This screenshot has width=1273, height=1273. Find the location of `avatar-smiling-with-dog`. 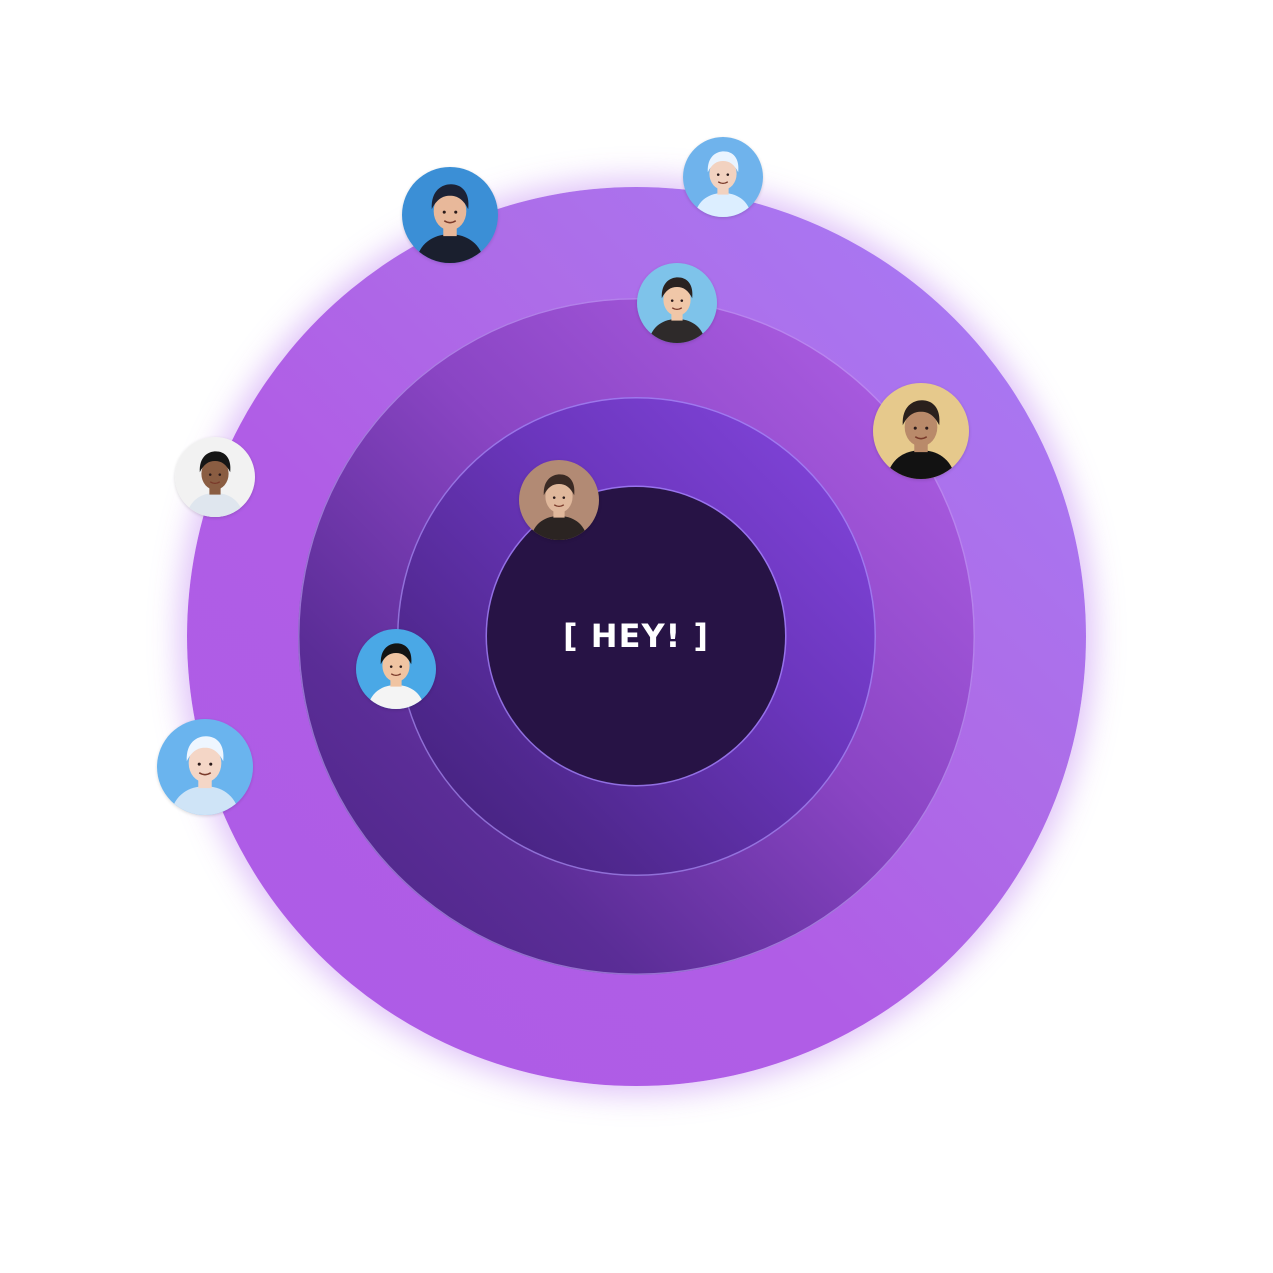

avatar-smiling-with-dog is located at coordinates (677, 303).